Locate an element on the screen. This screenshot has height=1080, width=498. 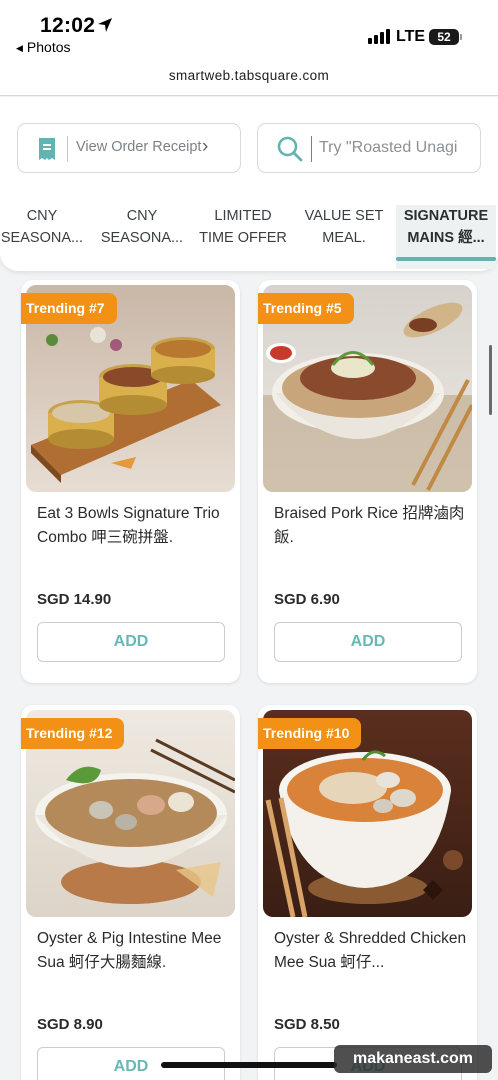
back-to-photos-button: ◀ Photos is located at coordinates (43, 47).